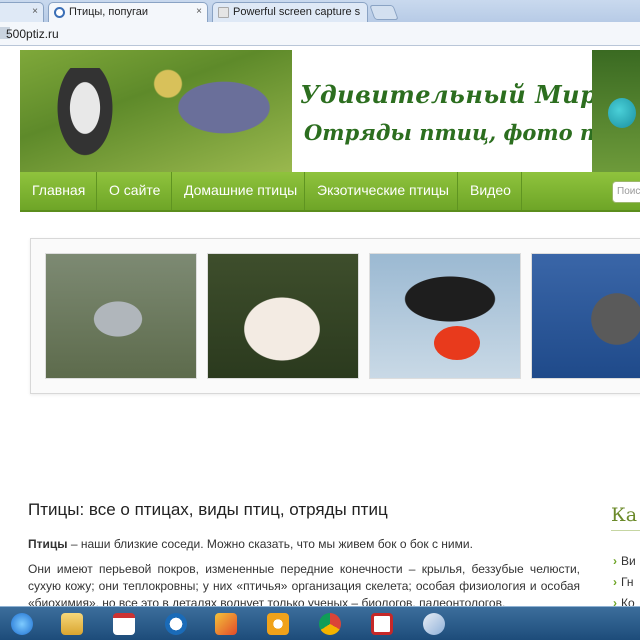  What do you see at coordinates (585, 316) in the screenshot?
I see `seabird-photo` at bounding box center [585, 316].